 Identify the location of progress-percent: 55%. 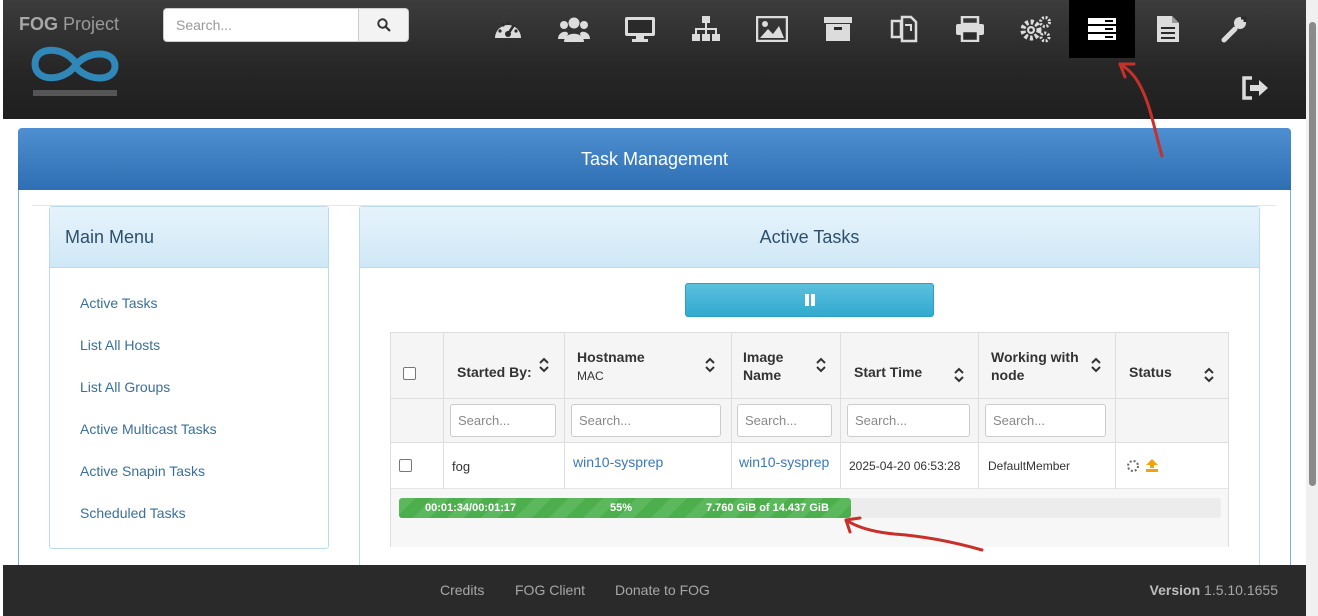
(621, 508).